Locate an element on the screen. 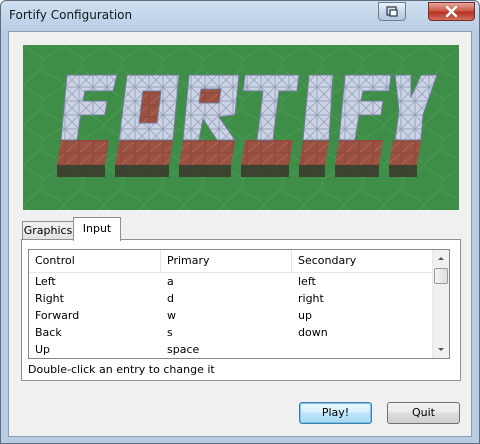  vertical-scrollbar is located at coordinates (440, 304).